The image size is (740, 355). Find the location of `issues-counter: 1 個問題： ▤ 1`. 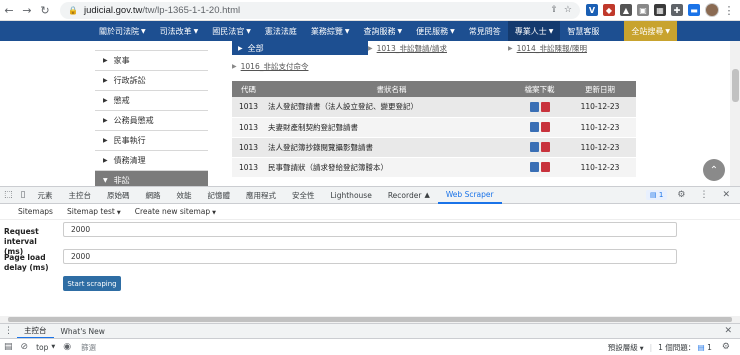

issues-counter: 1 個問題： ▤ 1 is located at coordinates (685, 347).